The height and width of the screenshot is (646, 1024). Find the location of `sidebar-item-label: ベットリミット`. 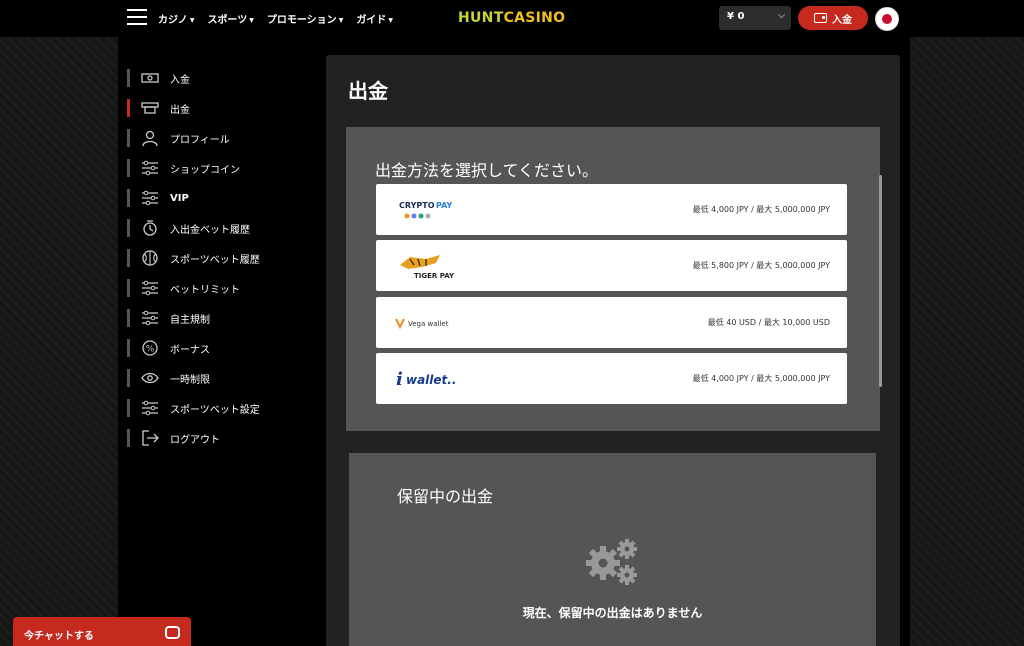

sidebar-item-label: ベットリミット is located at coordinates (205, 290).